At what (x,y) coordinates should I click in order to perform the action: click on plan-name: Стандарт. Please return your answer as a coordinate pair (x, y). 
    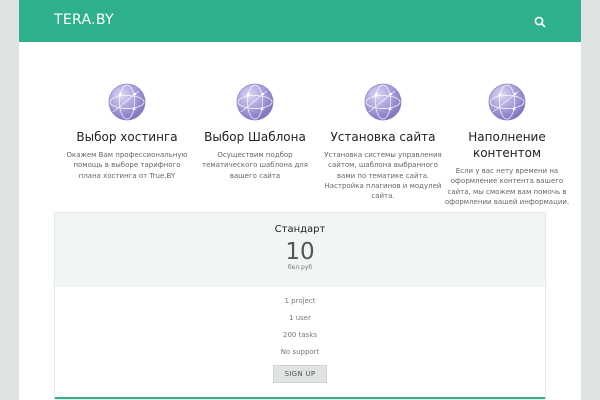
    Looking at the image, I should click on (300, 229).